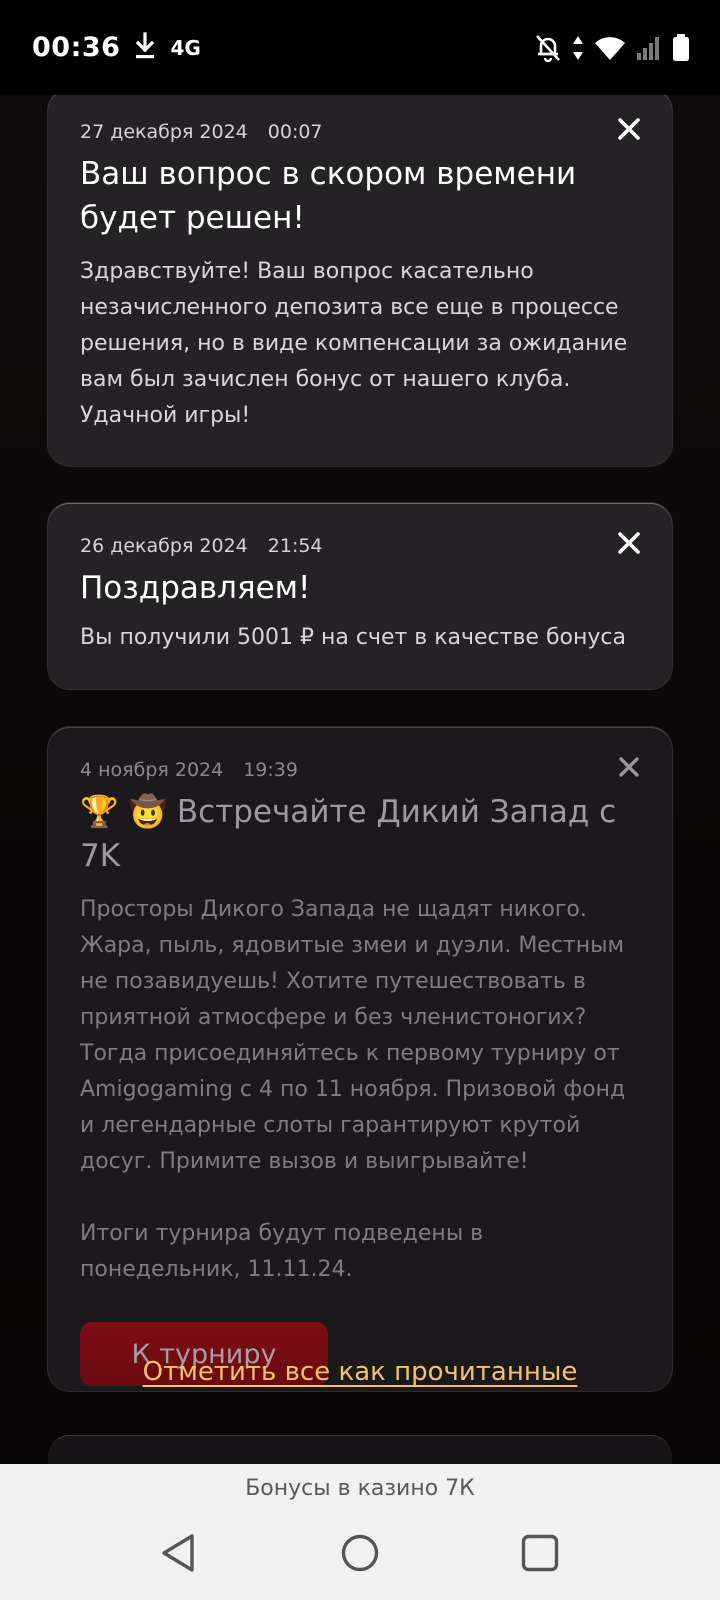 The width and height of the screenshot is (720, 1600). I want to click on mute-bell-icon, so click(548, 48).